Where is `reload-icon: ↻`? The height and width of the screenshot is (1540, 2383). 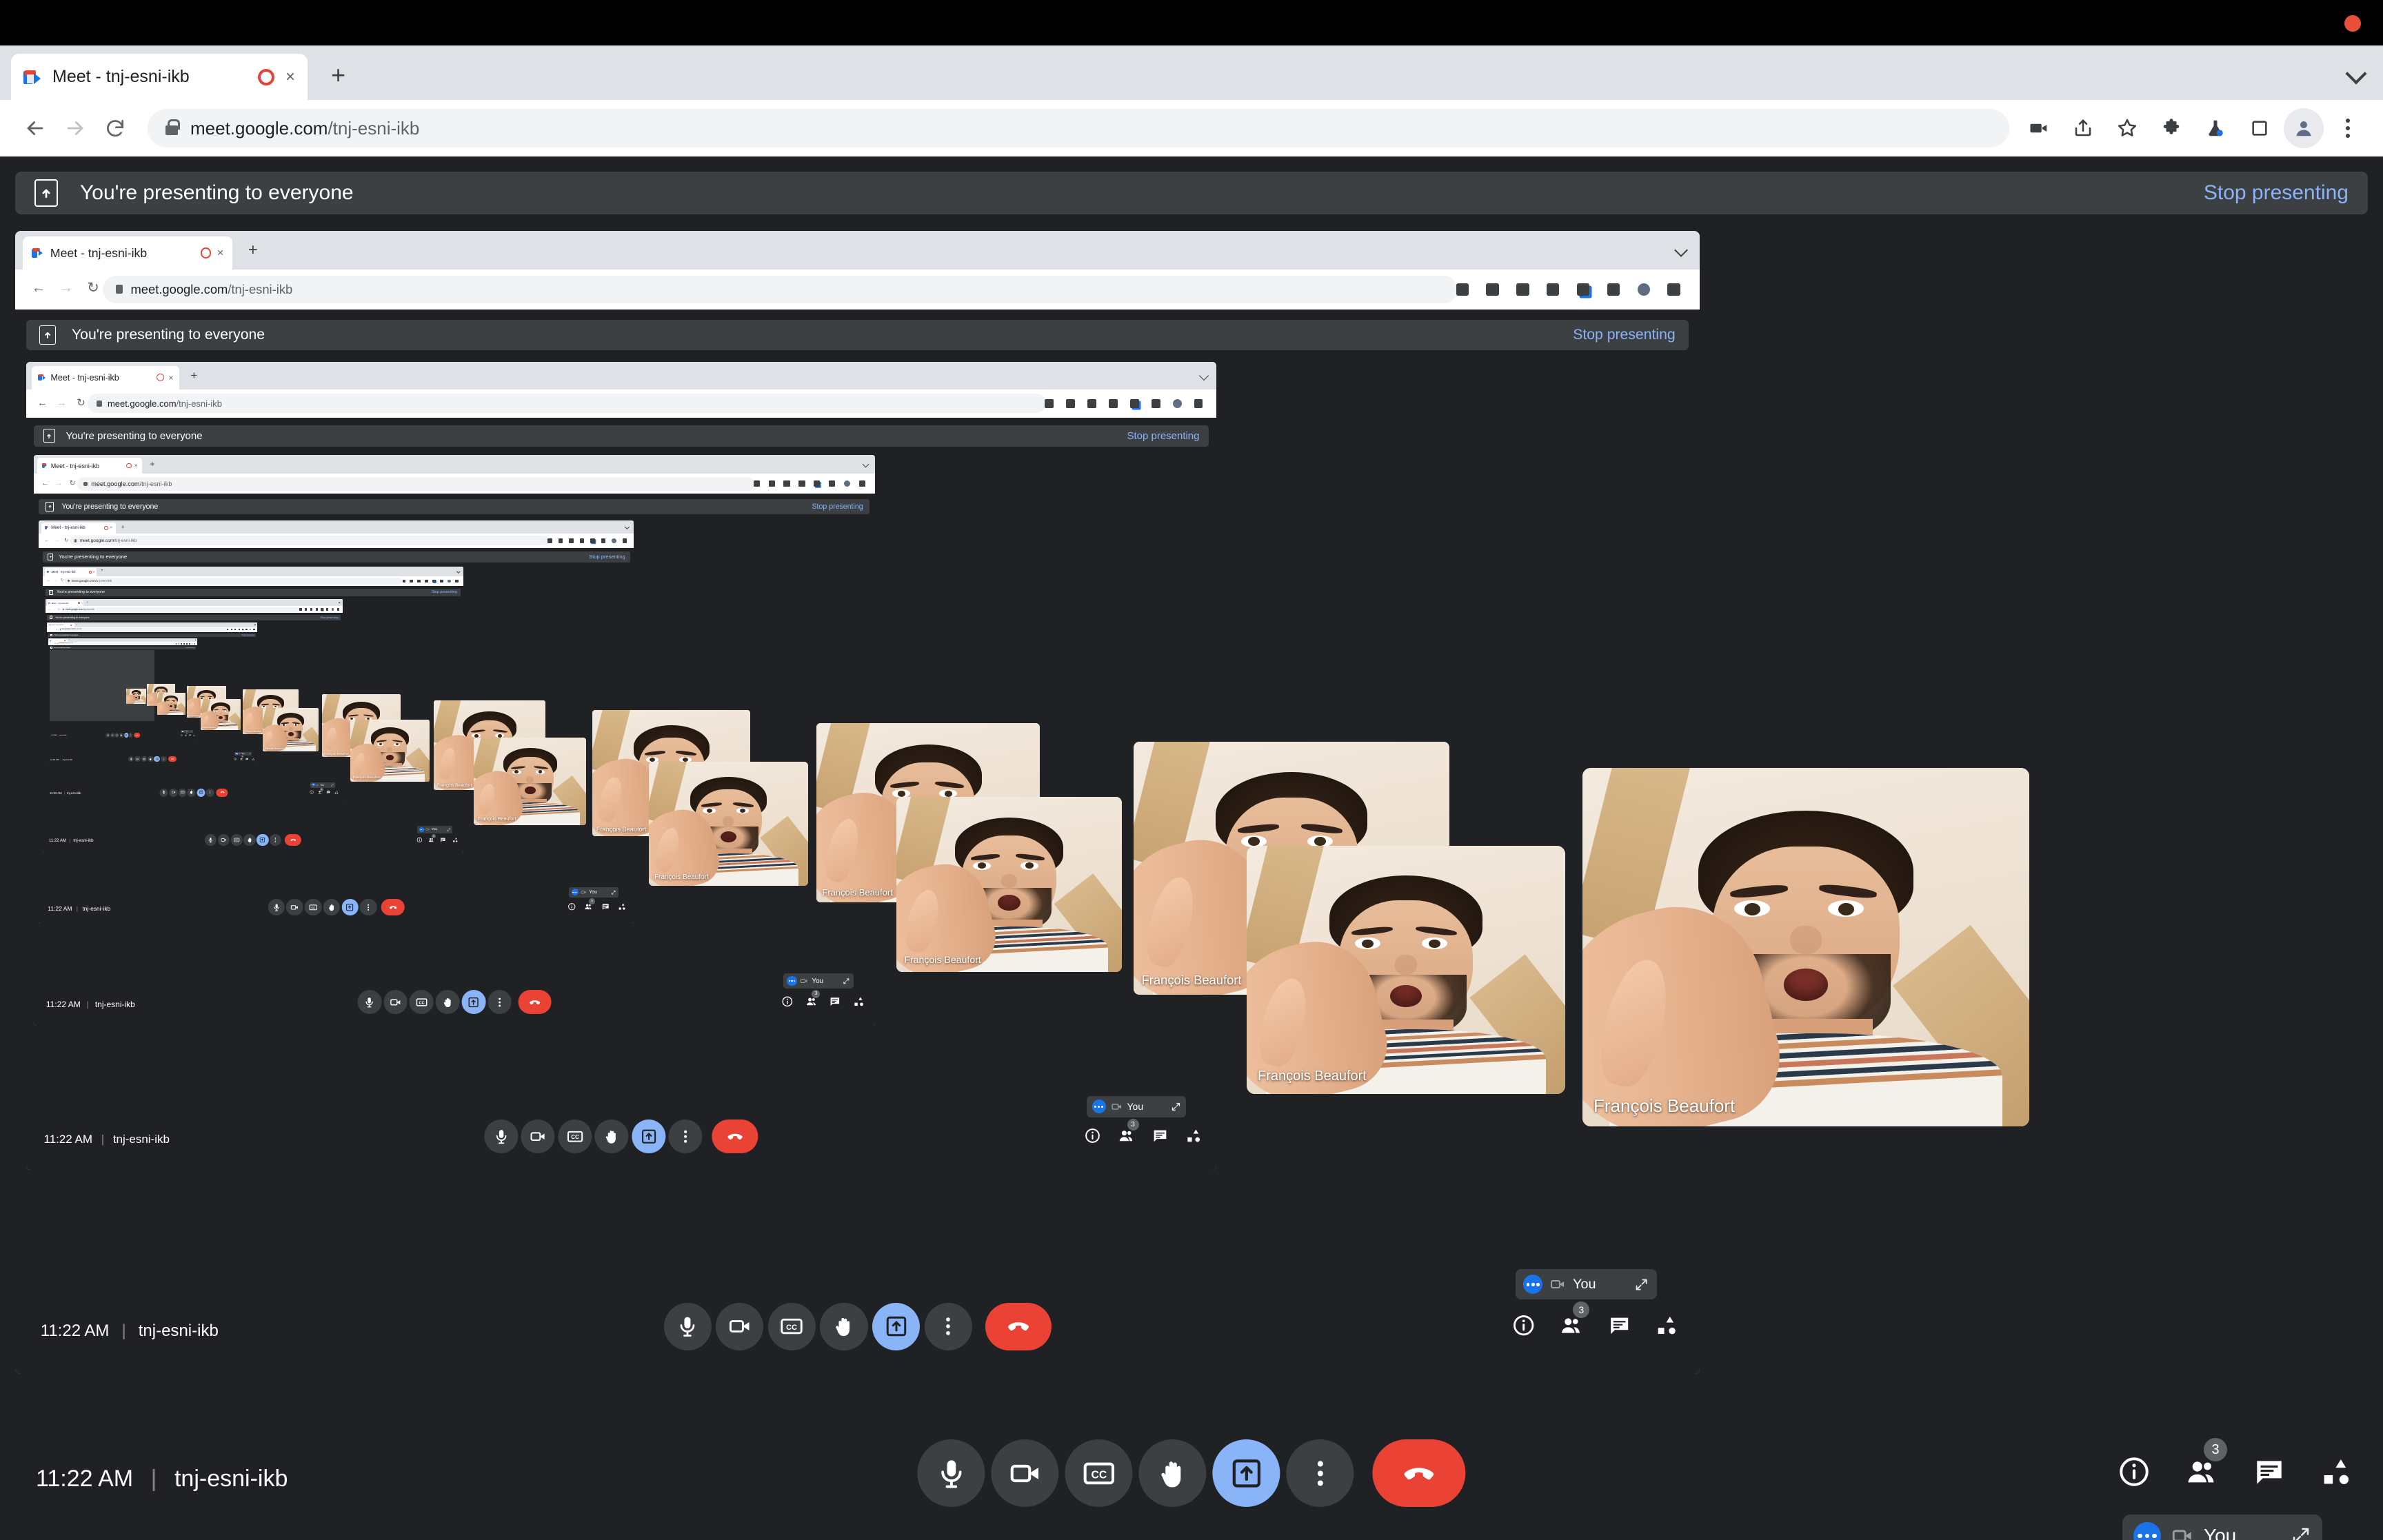 reload-icon: ↻ is located at coordinates (72, 484).